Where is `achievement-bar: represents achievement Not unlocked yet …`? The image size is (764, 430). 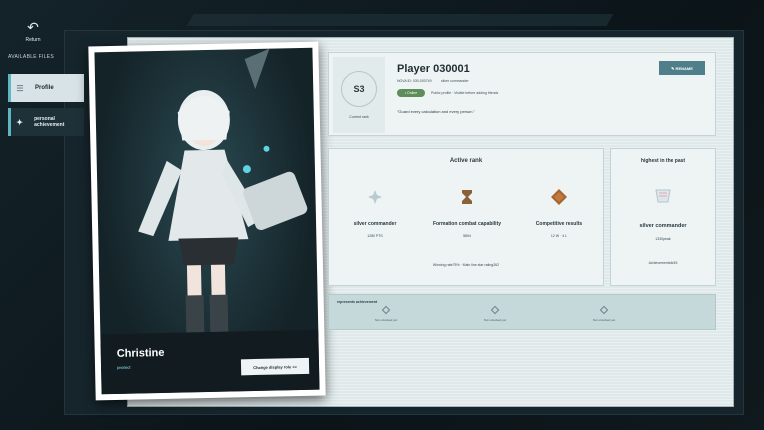
achievement-bar: represents achievement Not unlocked yet … is located at coordinates (522, 312).